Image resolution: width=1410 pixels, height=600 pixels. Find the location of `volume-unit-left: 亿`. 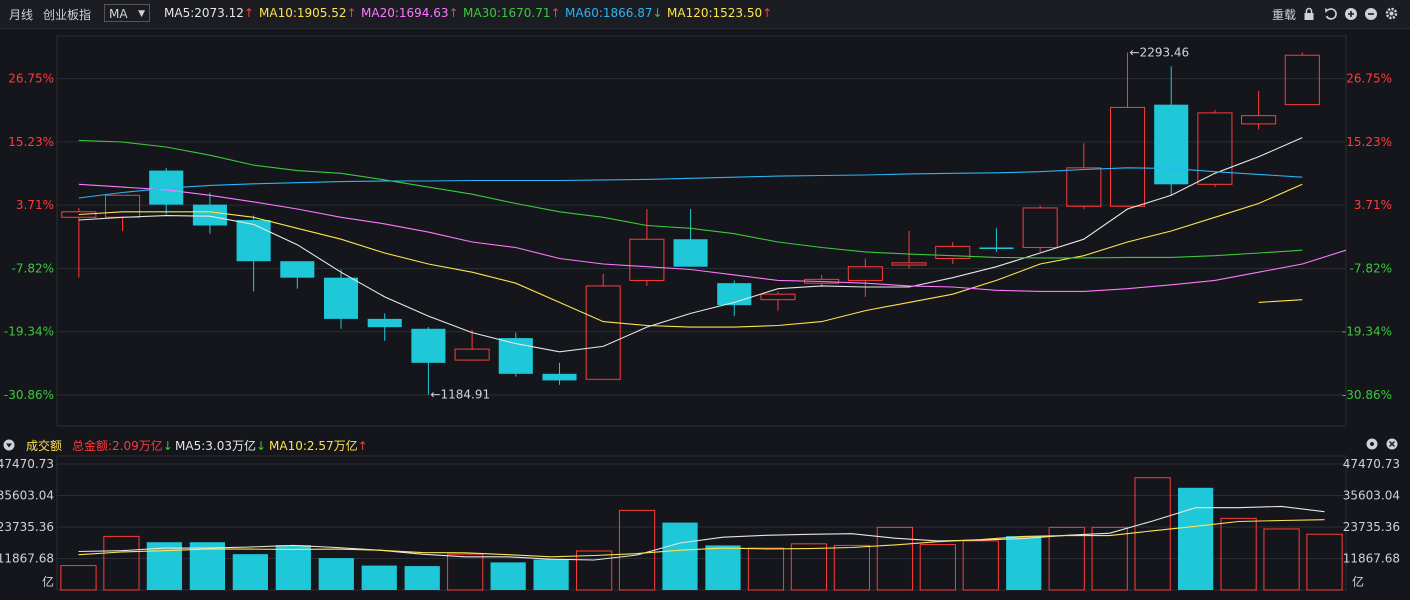

volume-unit-left: 亿 is located at coordinates (48, 581).